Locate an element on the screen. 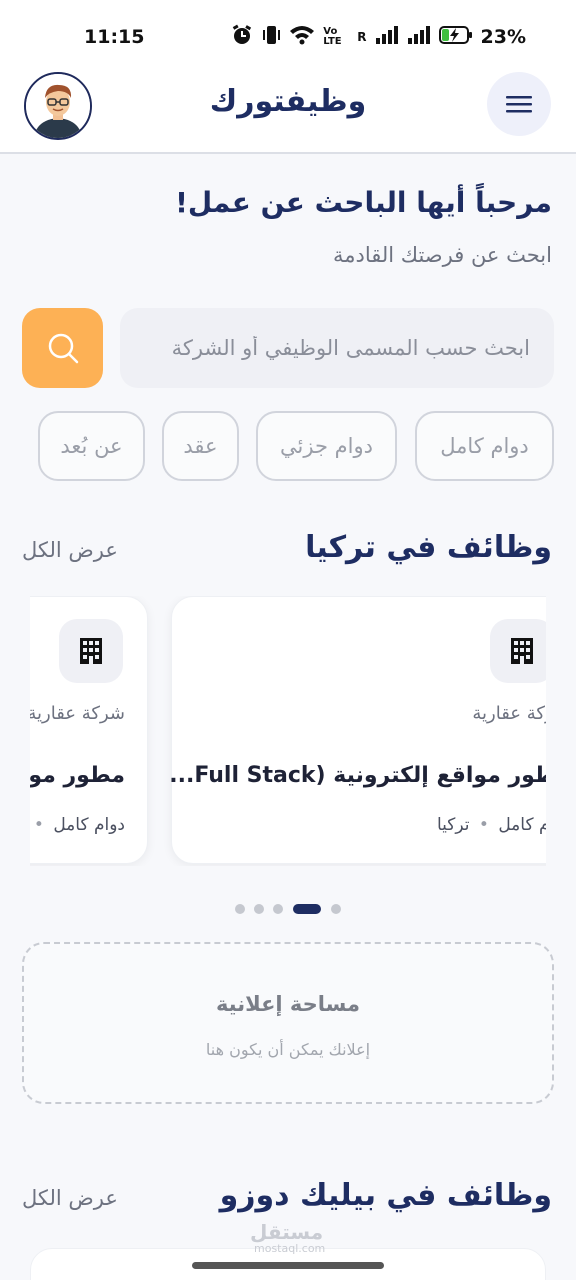 Image resolution: width=576 pixels, height=1280 pixels. battery-percent: 23% is located at coordinates (503, 37).